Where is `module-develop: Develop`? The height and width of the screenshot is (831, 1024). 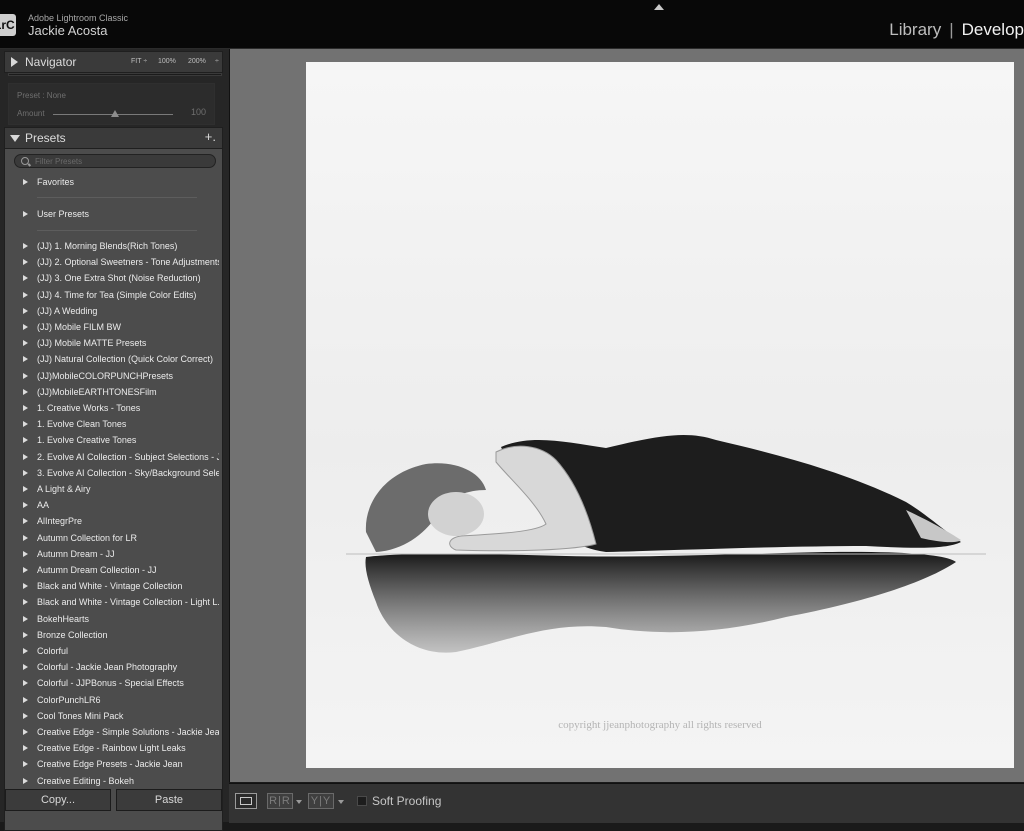
module-develop: Develop is located at coordinates (993, 29).